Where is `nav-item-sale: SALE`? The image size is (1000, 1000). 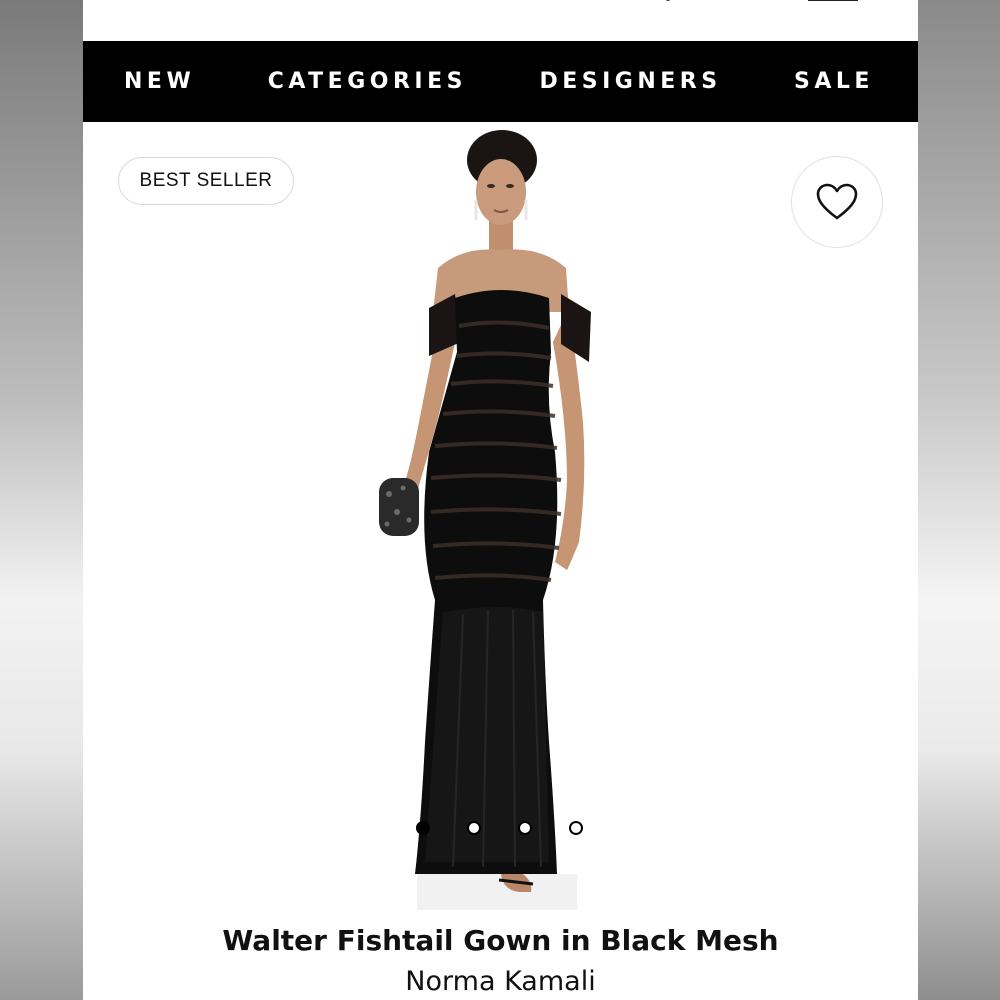 nav-item-sale: SALE is located at coordinates (834, 81).